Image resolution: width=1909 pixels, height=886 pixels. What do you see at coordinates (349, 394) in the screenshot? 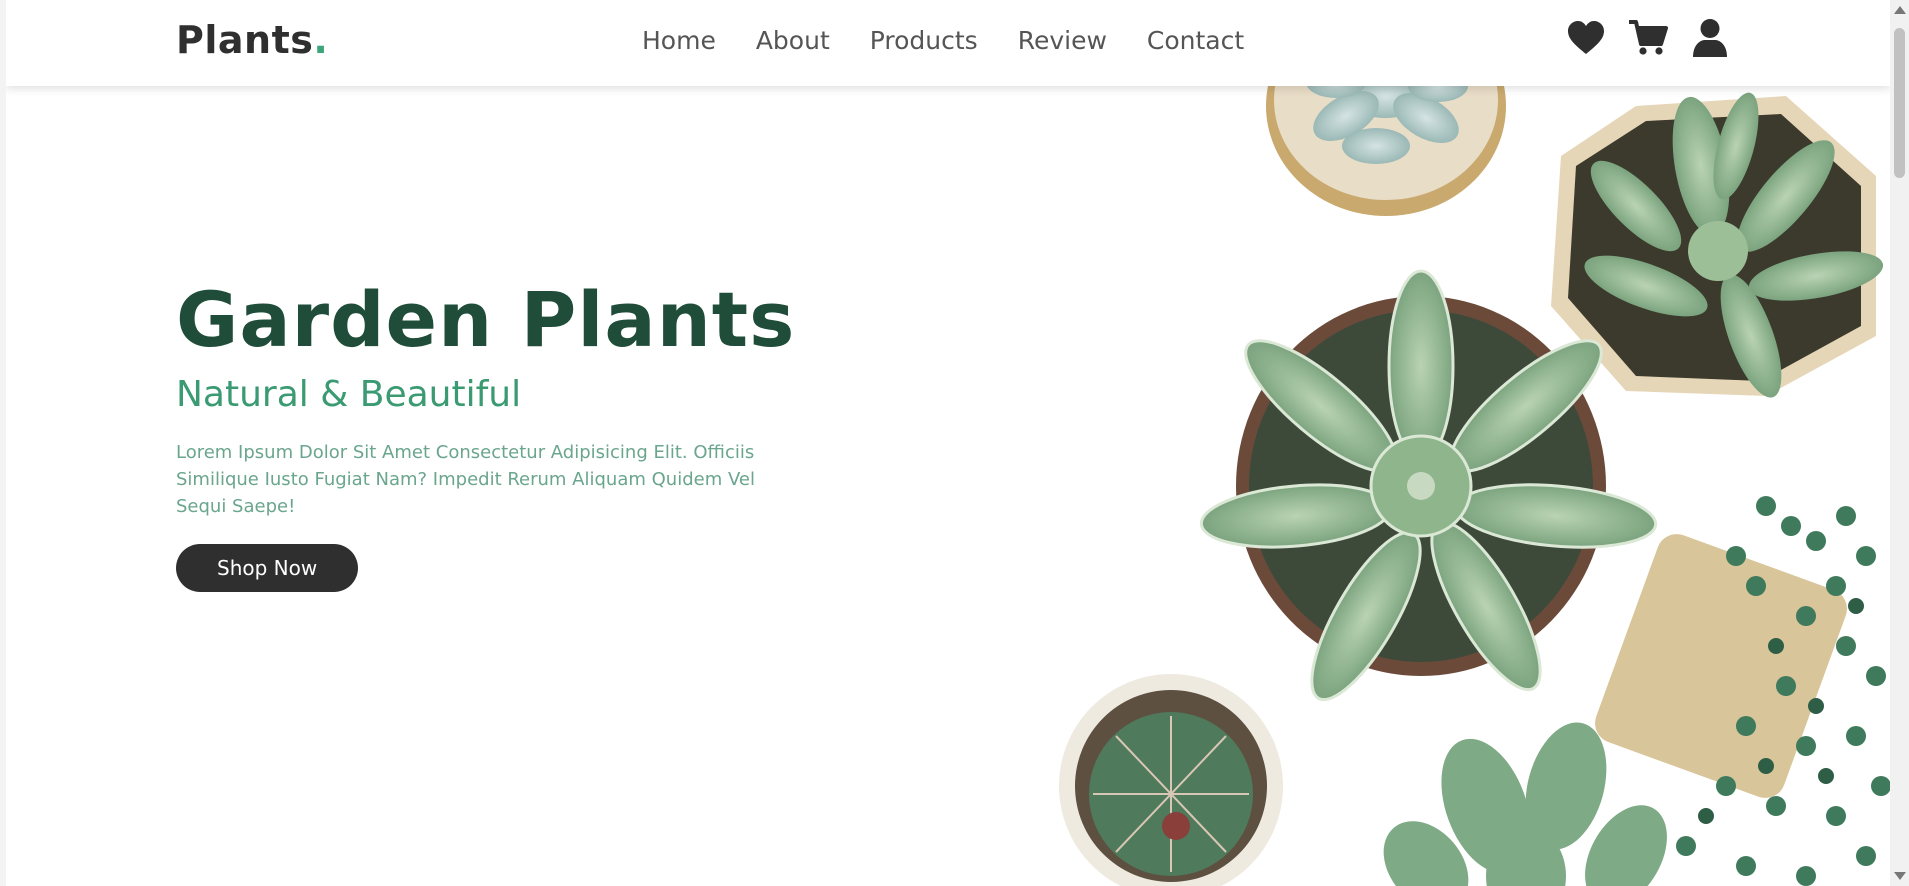
I see `hero-subtitle: Natural & Beautiful` at bounding box center [349, 394].